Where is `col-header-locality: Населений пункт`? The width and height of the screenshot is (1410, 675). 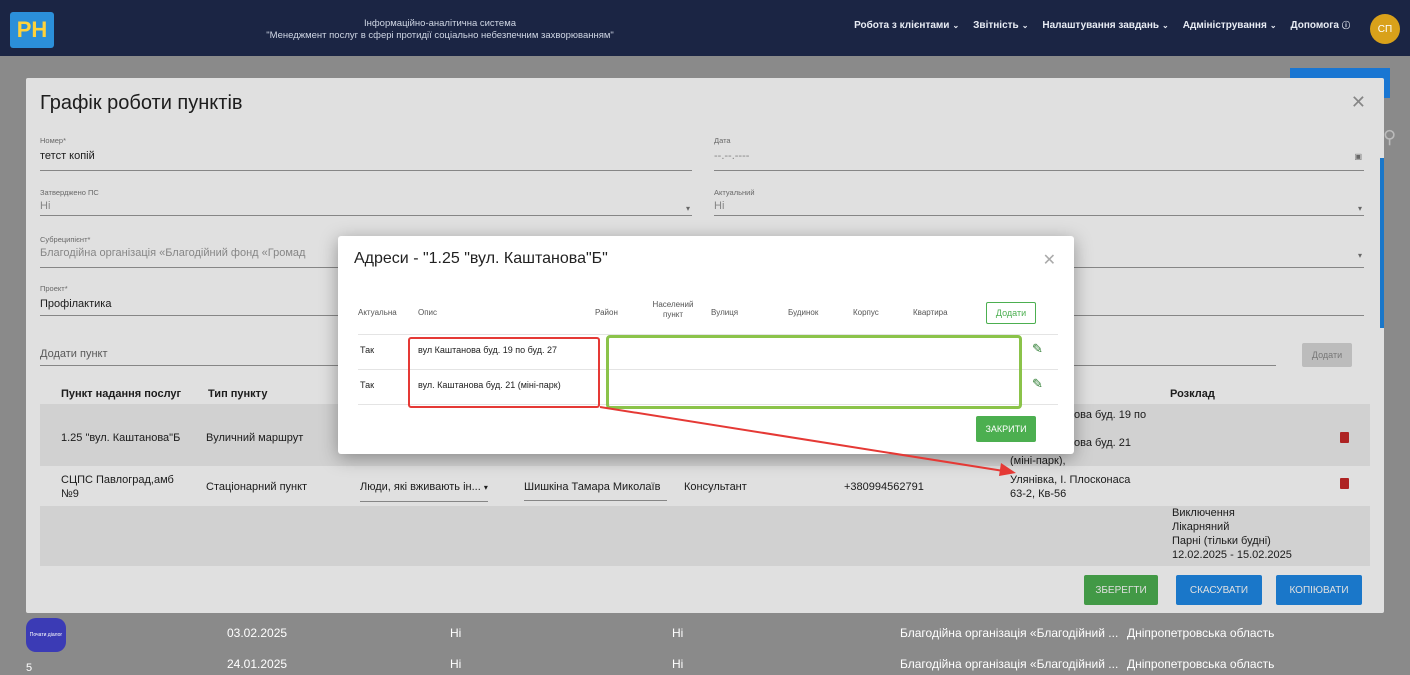 col-header-locality: Населений пункт is located at coordinates (673, 309).